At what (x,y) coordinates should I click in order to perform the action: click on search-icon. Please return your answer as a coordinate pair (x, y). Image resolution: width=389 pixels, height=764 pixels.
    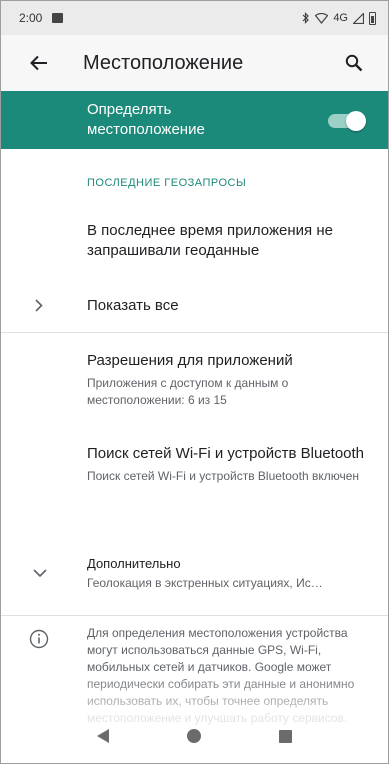
    Looking at the image, I should click on (354, 63).